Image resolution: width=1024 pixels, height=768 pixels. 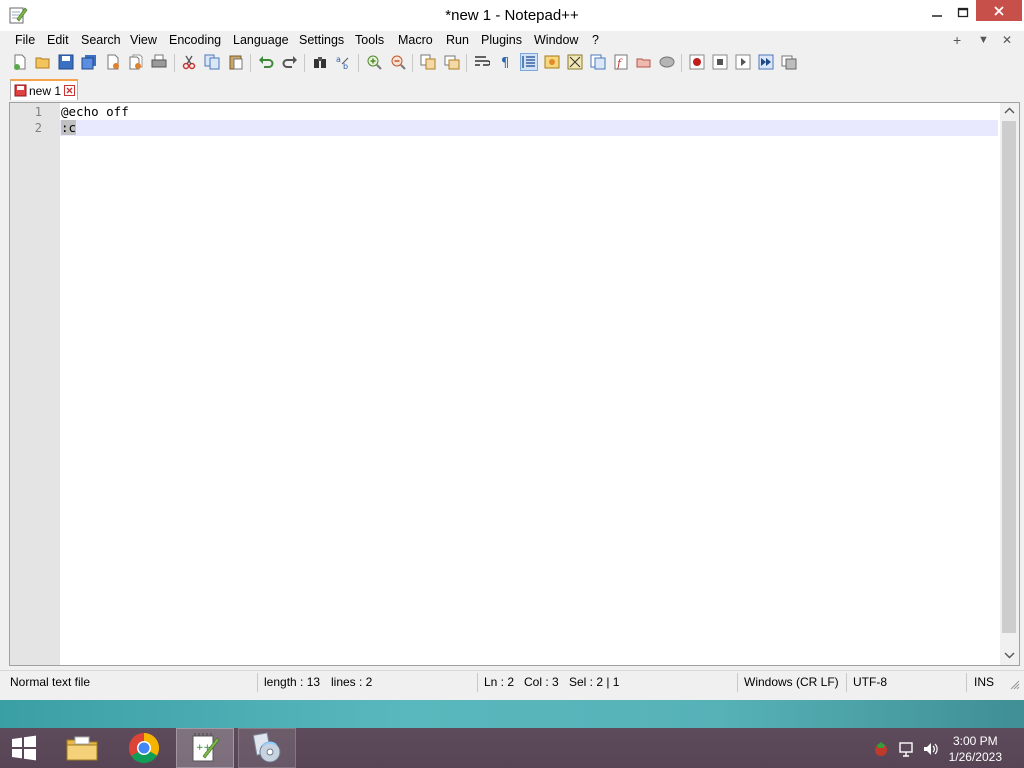 I want to click on notepadpp-icon: ++, so click(x=206, y=747).